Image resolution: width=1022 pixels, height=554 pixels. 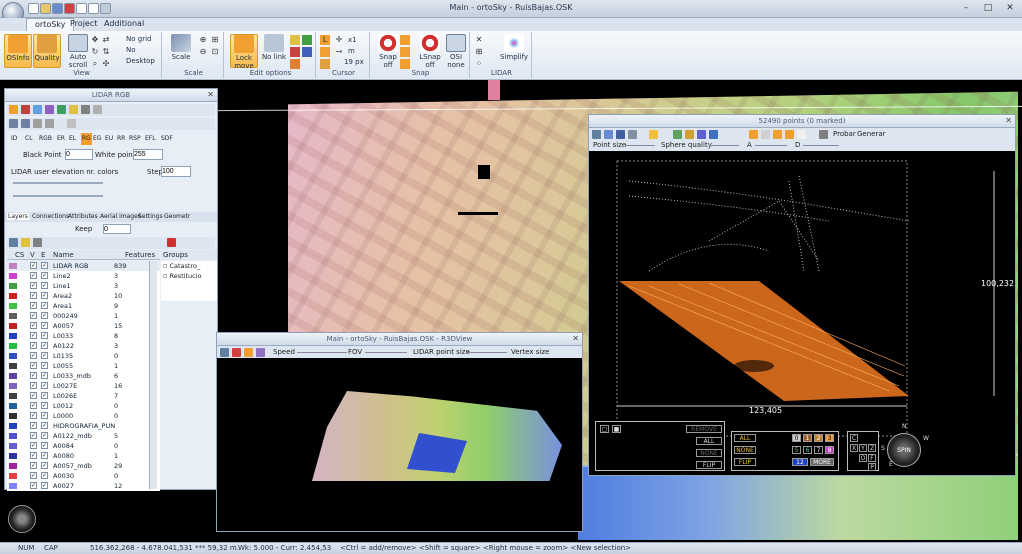 What do you see at coordinates (620, 134) in the screenshot?
I see `pc-save2-icon` at bounding box center [620, 134].